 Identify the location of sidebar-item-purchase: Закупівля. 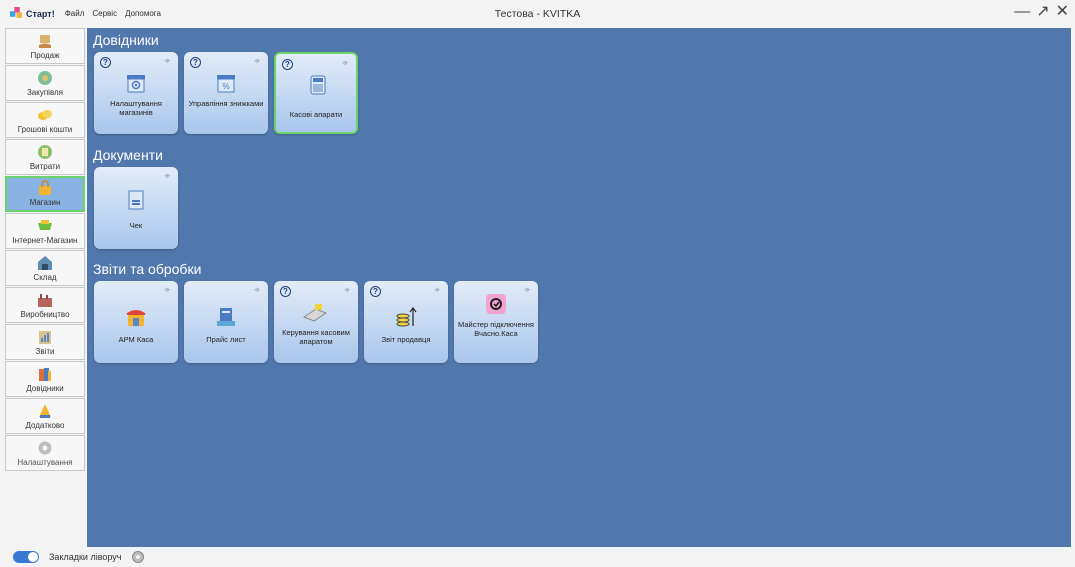
(45, 83).